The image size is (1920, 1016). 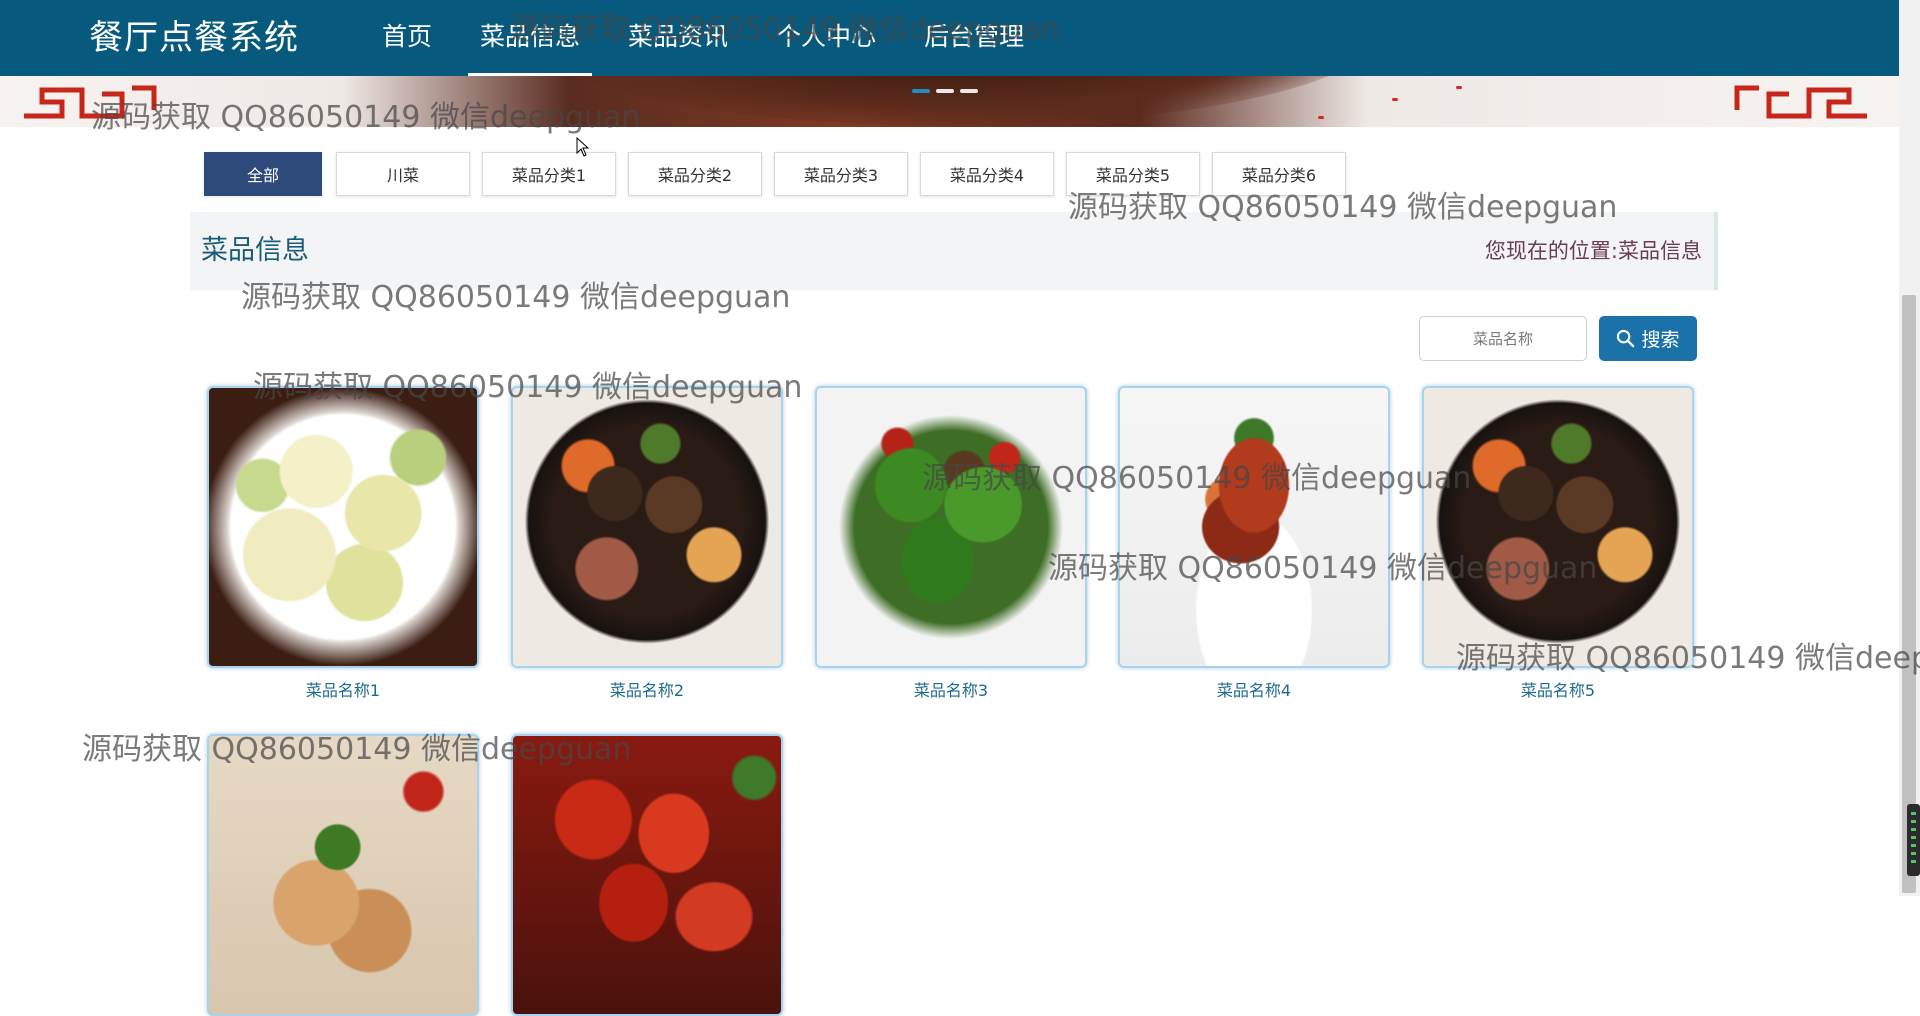 I want to click on nav-admin: 后台管理, so click(x=974, y=38).